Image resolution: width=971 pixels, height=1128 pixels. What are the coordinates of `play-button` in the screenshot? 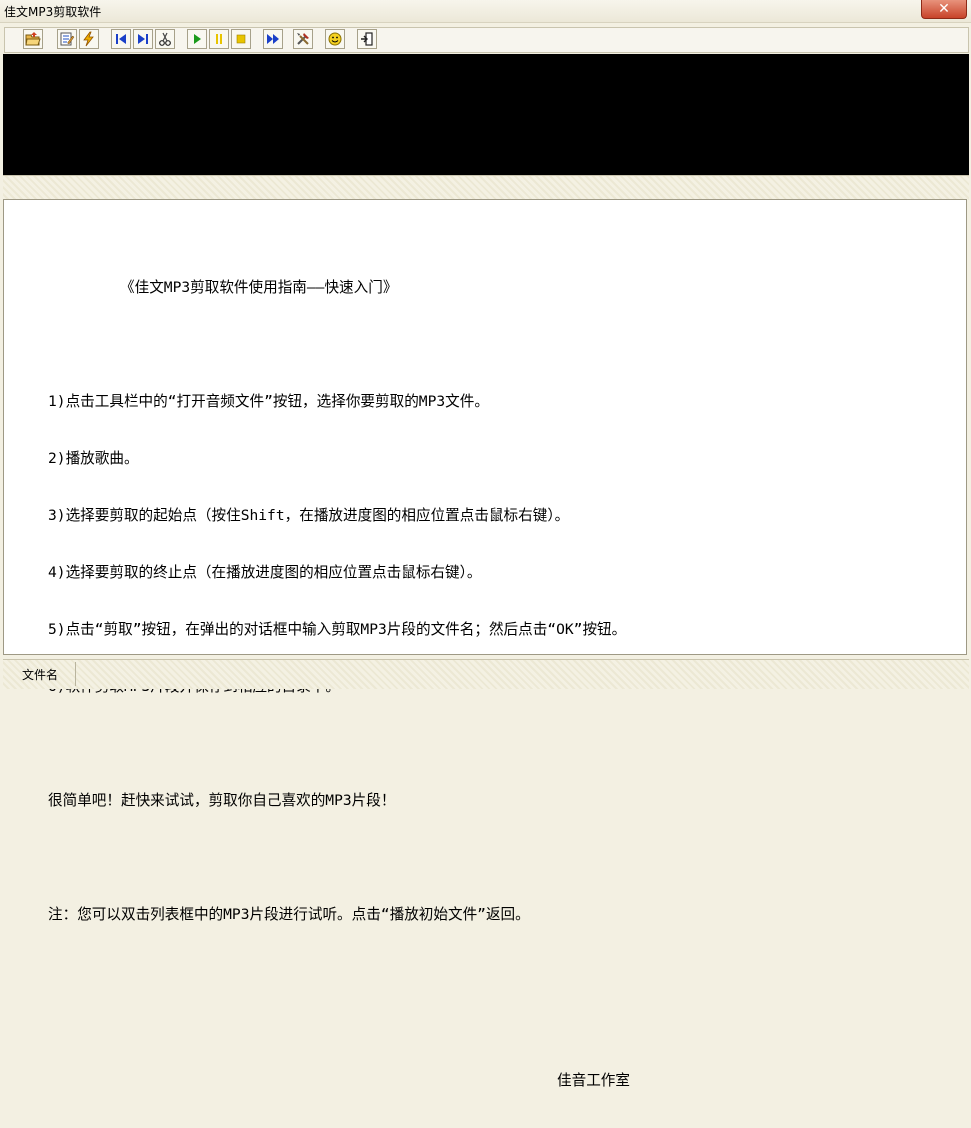 It's located at (197, 39).